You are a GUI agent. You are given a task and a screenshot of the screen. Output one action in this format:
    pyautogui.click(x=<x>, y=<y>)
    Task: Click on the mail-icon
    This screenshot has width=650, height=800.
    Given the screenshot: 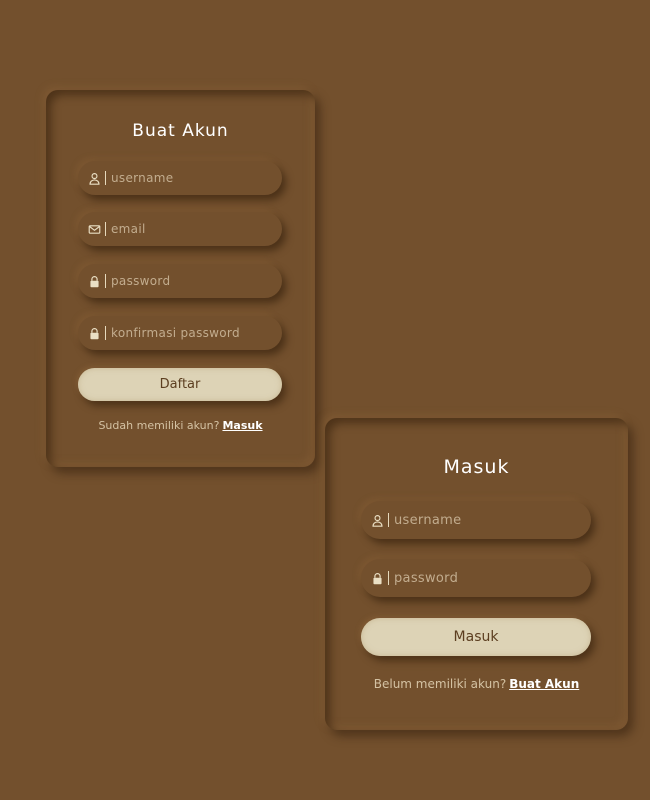 What is the action you would take?
    pyautogui.click(x=94, y=229)
    